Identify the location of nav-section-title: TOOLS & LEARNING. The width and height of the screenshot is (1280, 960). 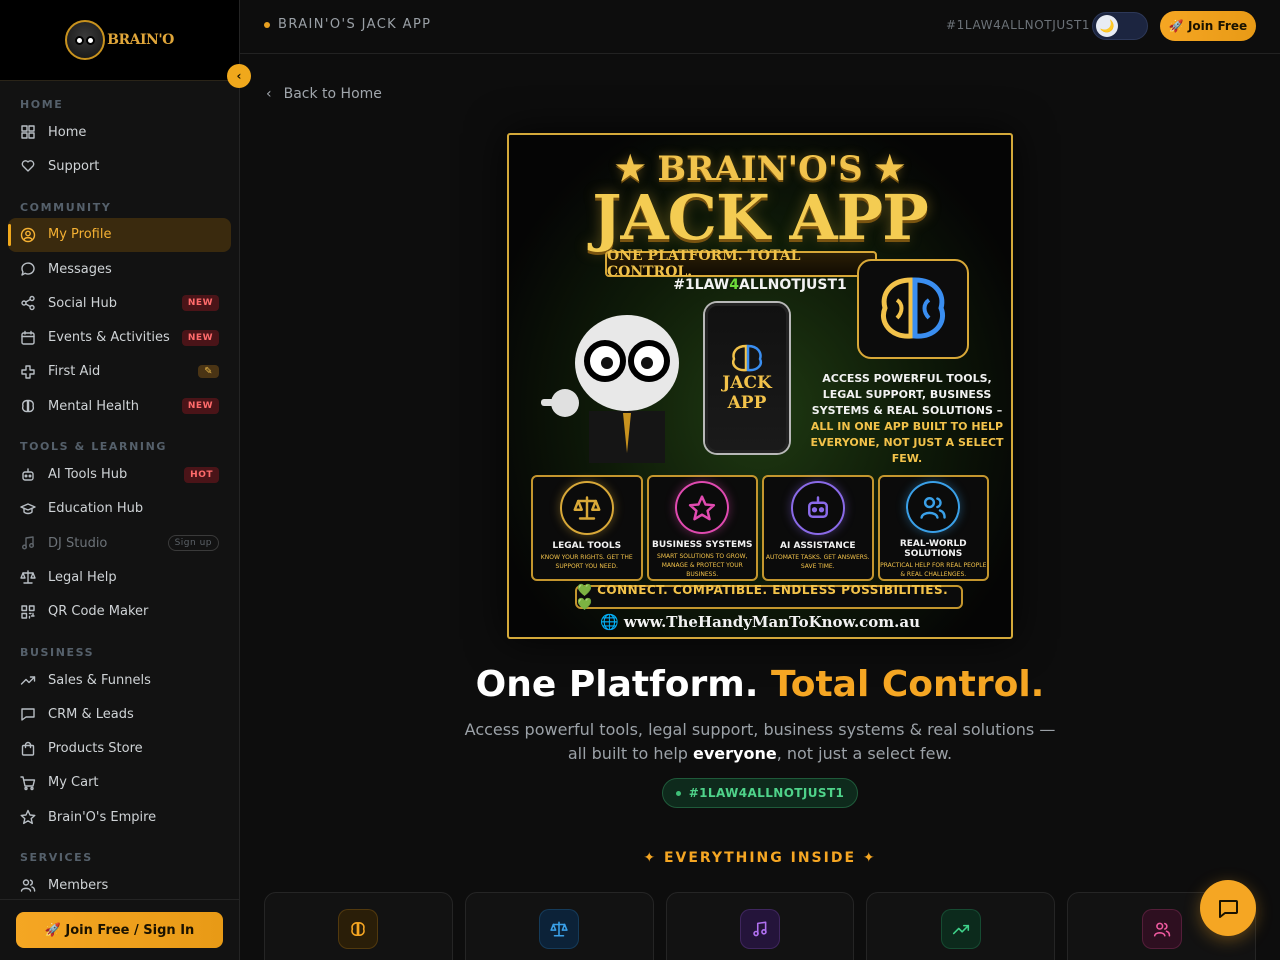
(94, 447).